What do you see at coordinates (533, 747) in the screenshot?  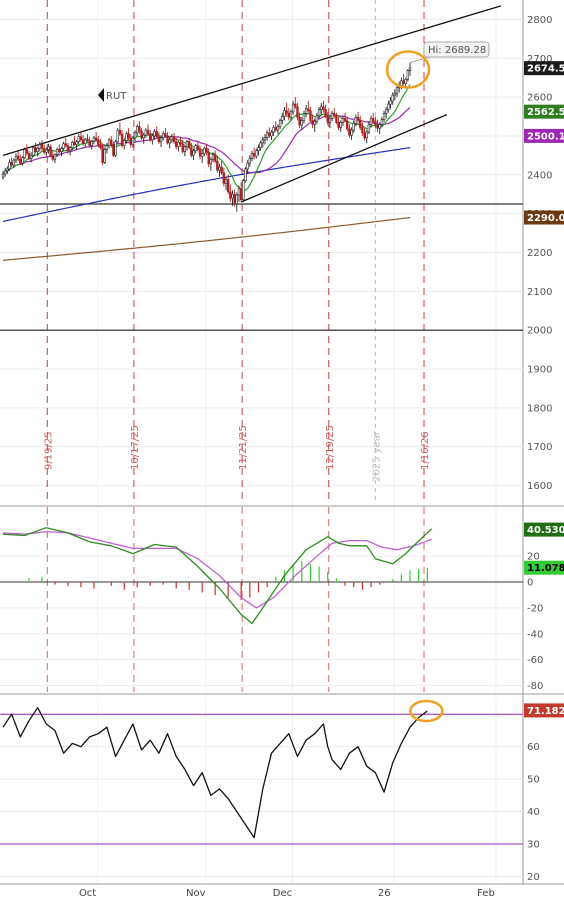 I see `rsi-y-tick-label: 60` at bounding box center [533, 747].